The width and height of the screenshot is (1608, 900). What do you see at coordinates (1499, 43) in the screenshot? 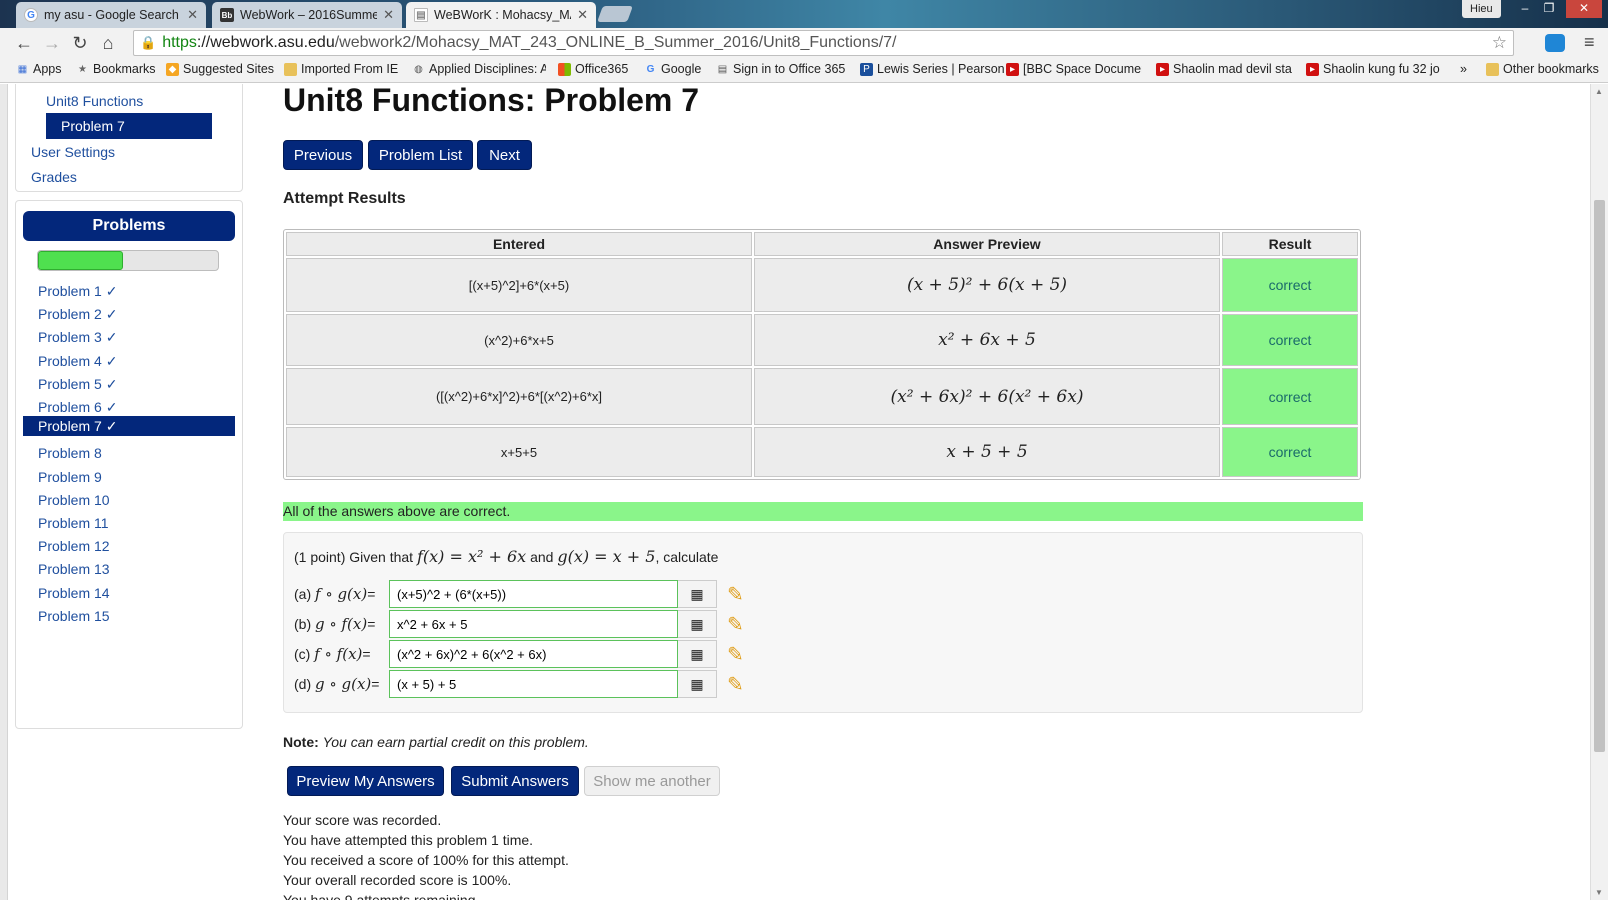
I see `bookmark-star-icon: ☆` at bounding box center [1499, 43].